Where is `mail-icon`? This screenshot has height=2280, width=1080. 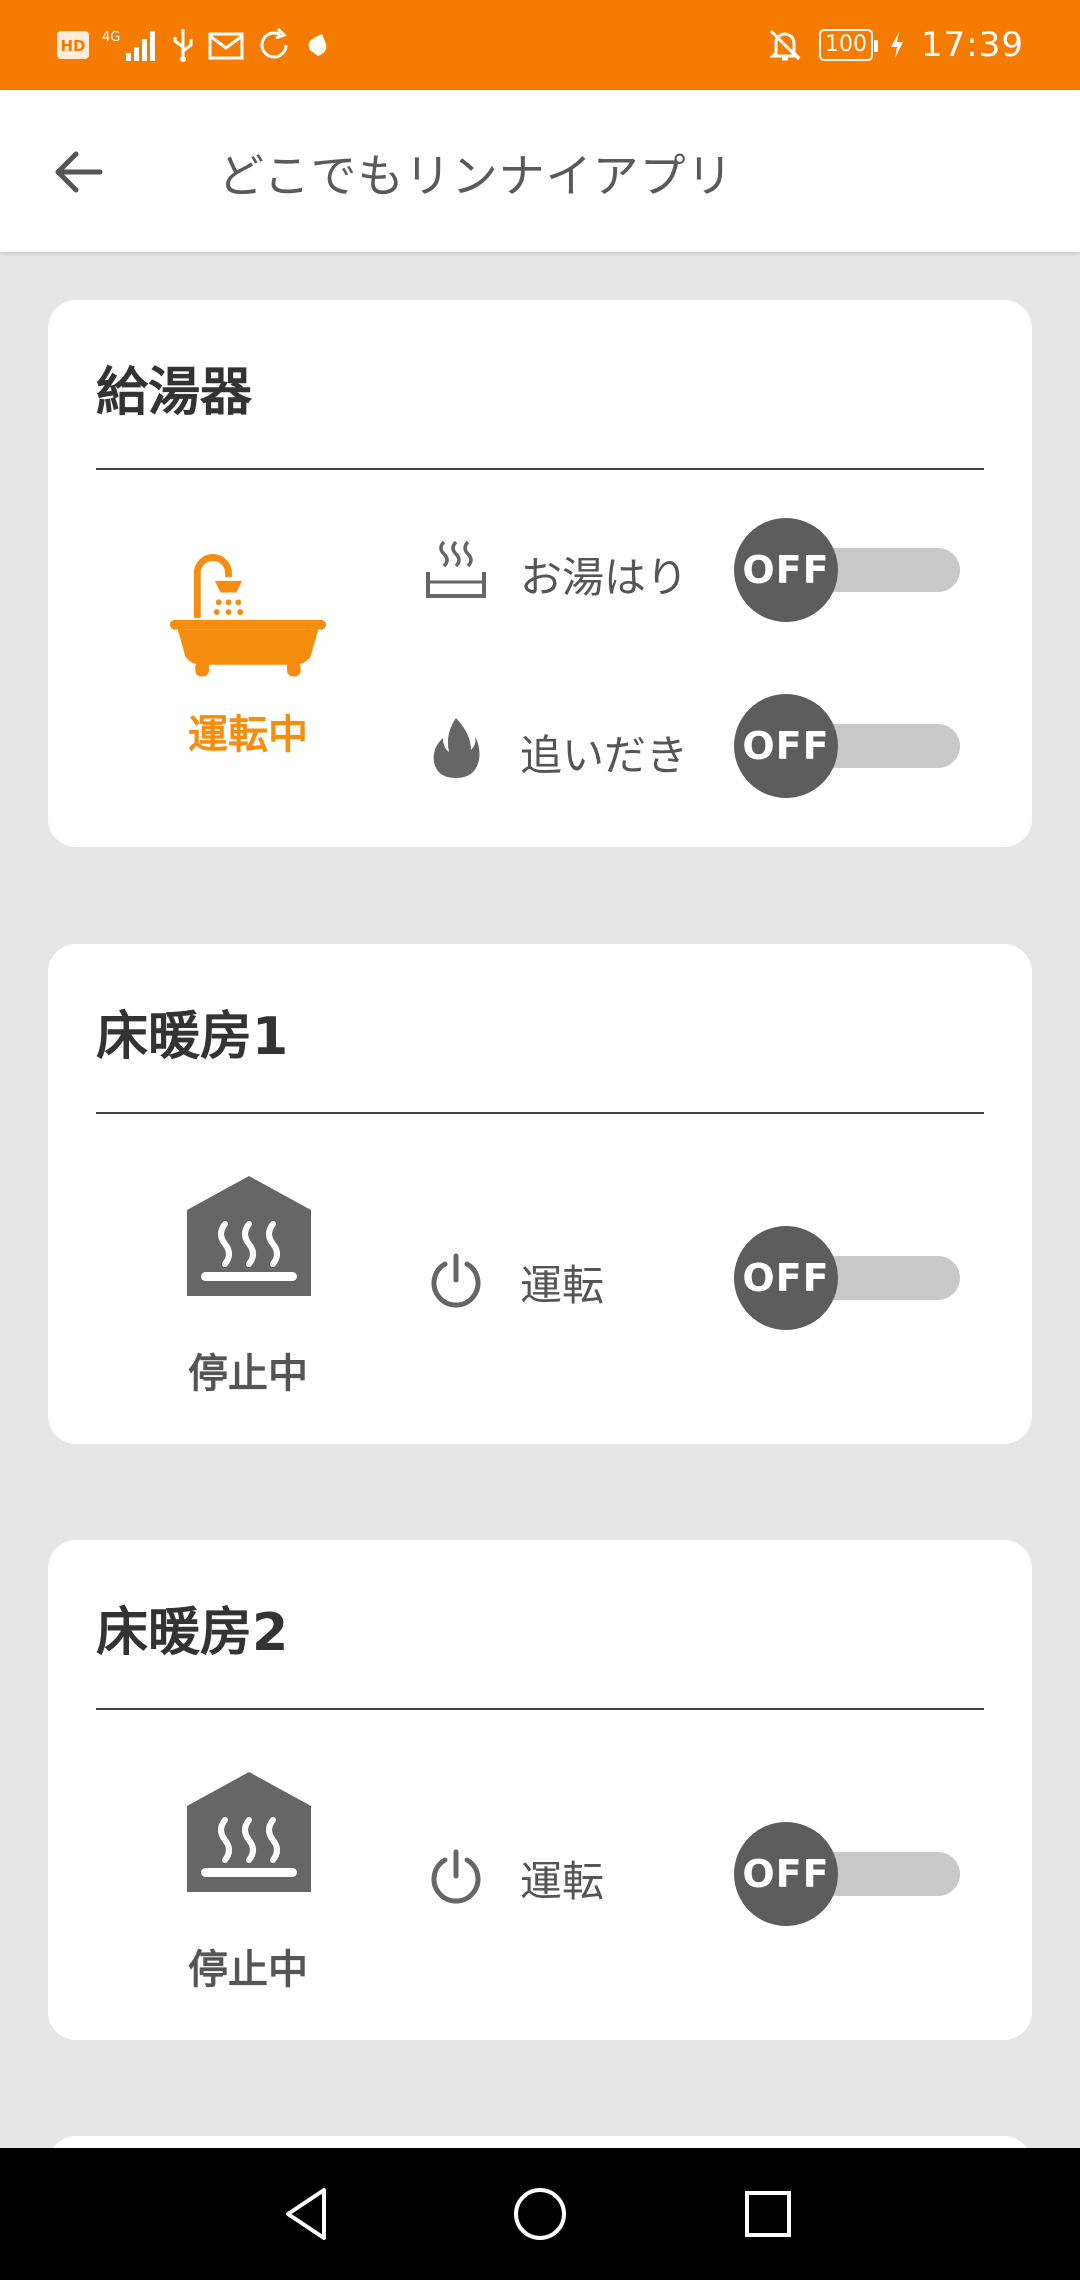 mail-icon is located at coordinates (226, 45).